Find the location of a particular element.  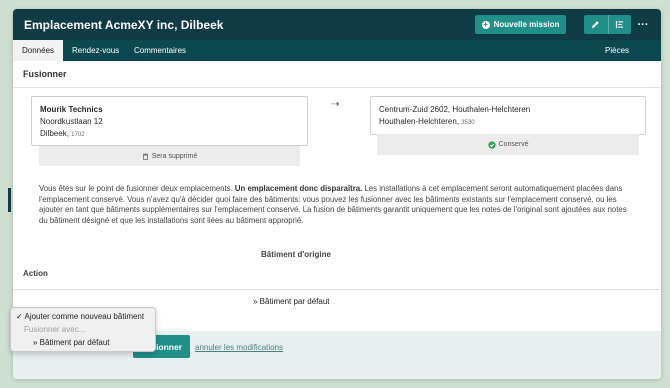

edit-button is located at coordinates (596, 24).